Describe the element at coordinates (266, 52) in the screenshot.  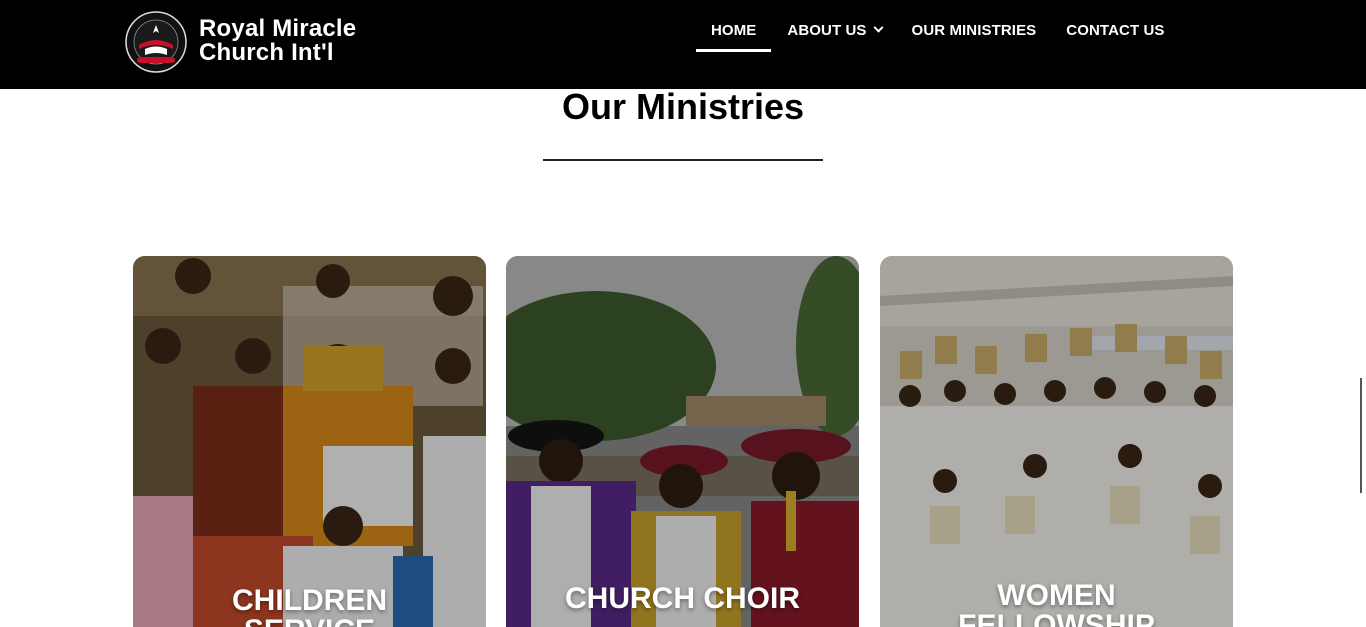
I see `brand-line-2: Church Int'l` at that location.